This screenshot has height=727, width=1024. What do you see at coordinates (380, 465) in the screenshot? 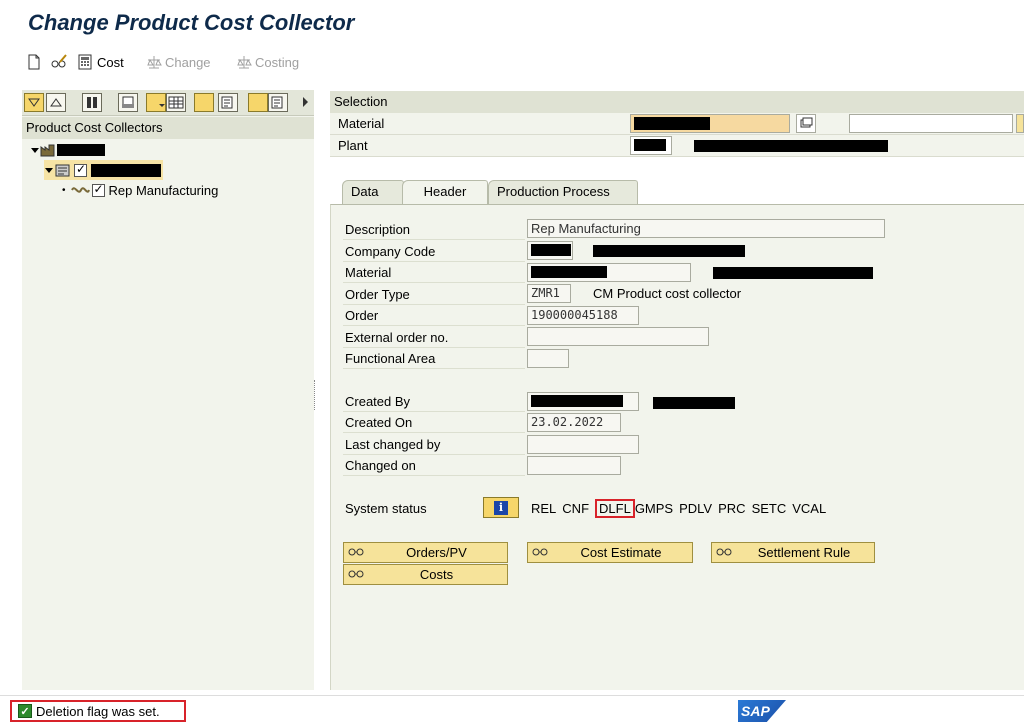
I see `changed-on-label: Changed on` at bounding box center [380, 465].